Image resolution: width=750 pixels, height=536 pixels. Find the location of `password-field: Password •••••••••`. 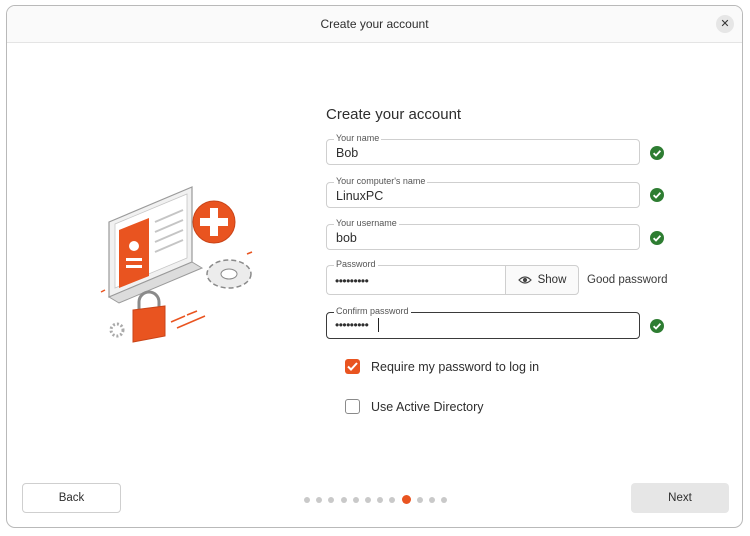

password-field: Password ••••••••• is located at coordinates (416, 277).